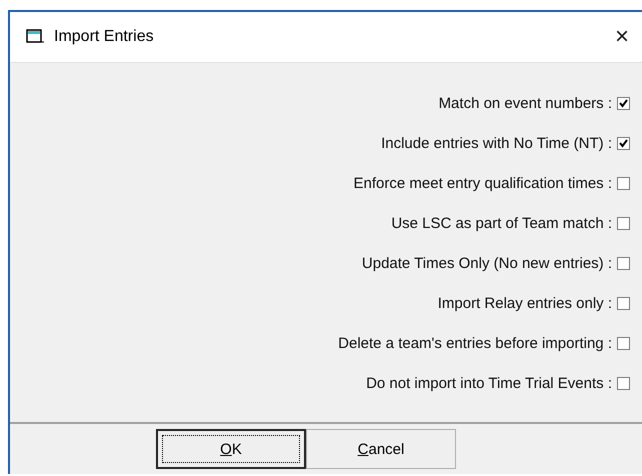 The image size is (642, 476). Describe the element at coordinates (36, 37) in the screenshot. I see `window-icon` at that location.